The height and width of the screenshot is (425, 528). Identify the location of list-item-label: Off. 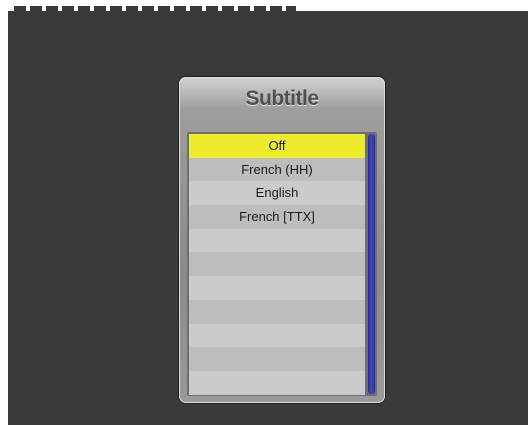
(277, 145).